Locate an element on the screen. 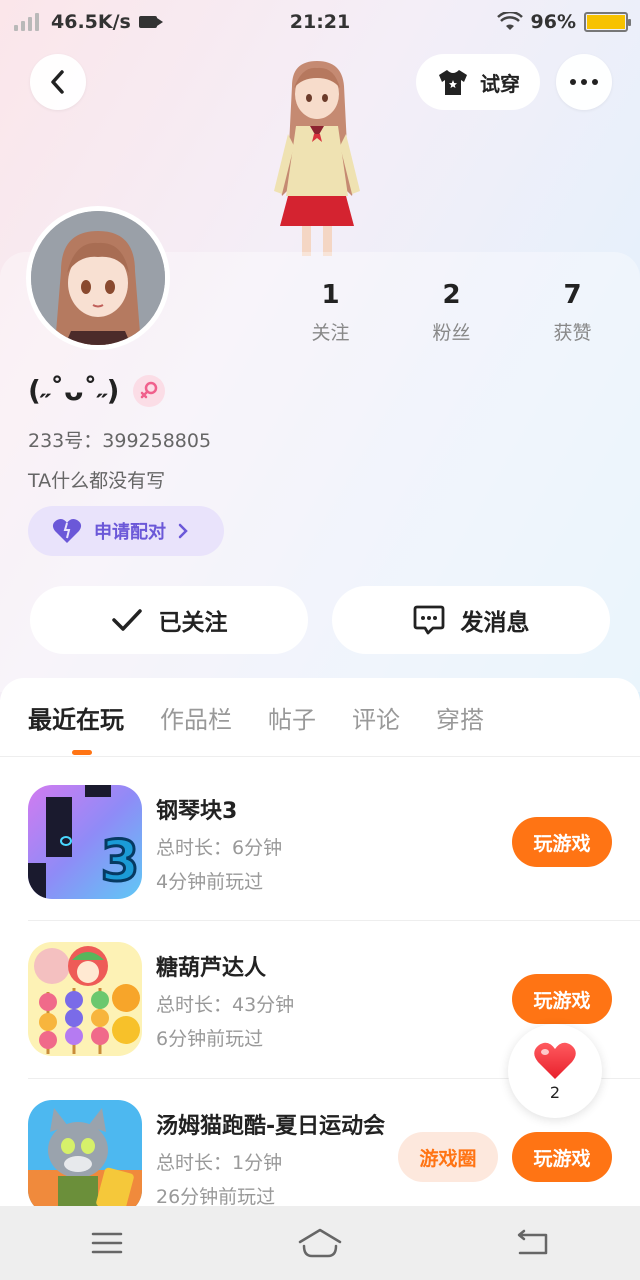 This screenshot has height=1280, width=640. stat-label: 获赞 is located at coordinates (572, 333).